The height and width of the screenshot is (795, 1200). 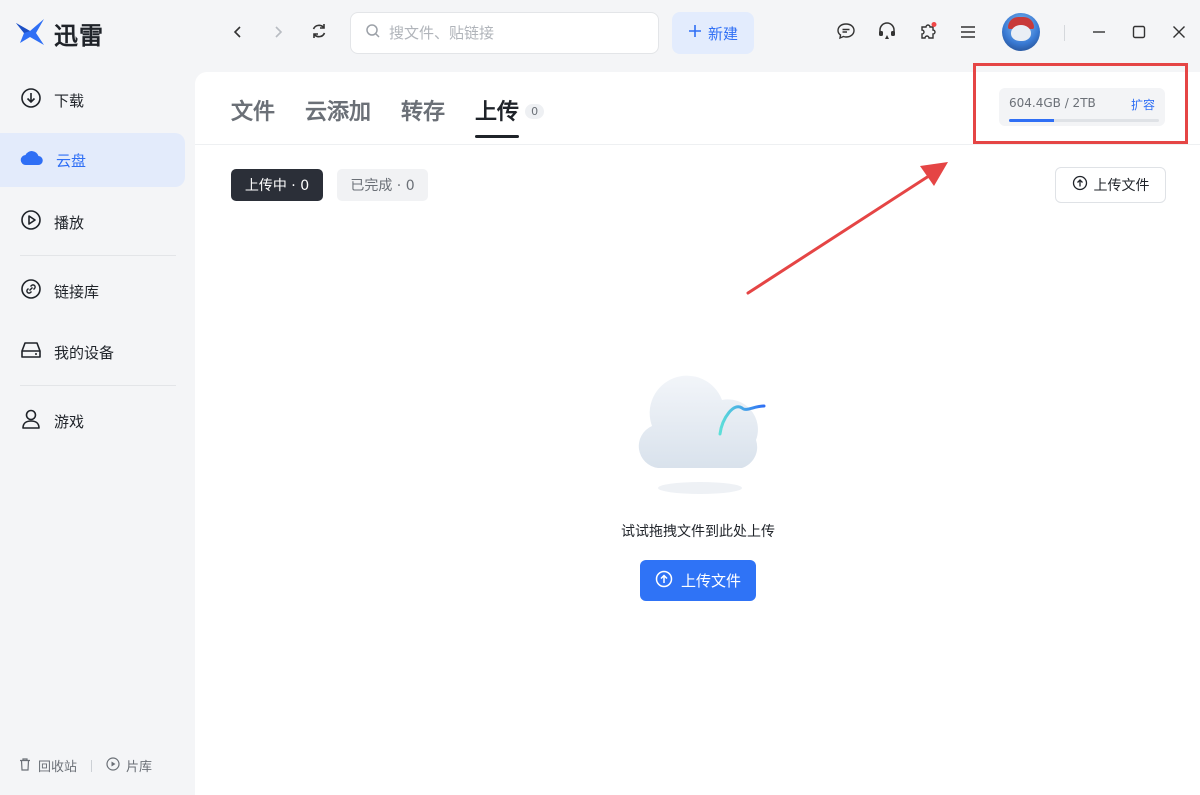 I want to click on user-avatar, so click(x=1021, y=32).